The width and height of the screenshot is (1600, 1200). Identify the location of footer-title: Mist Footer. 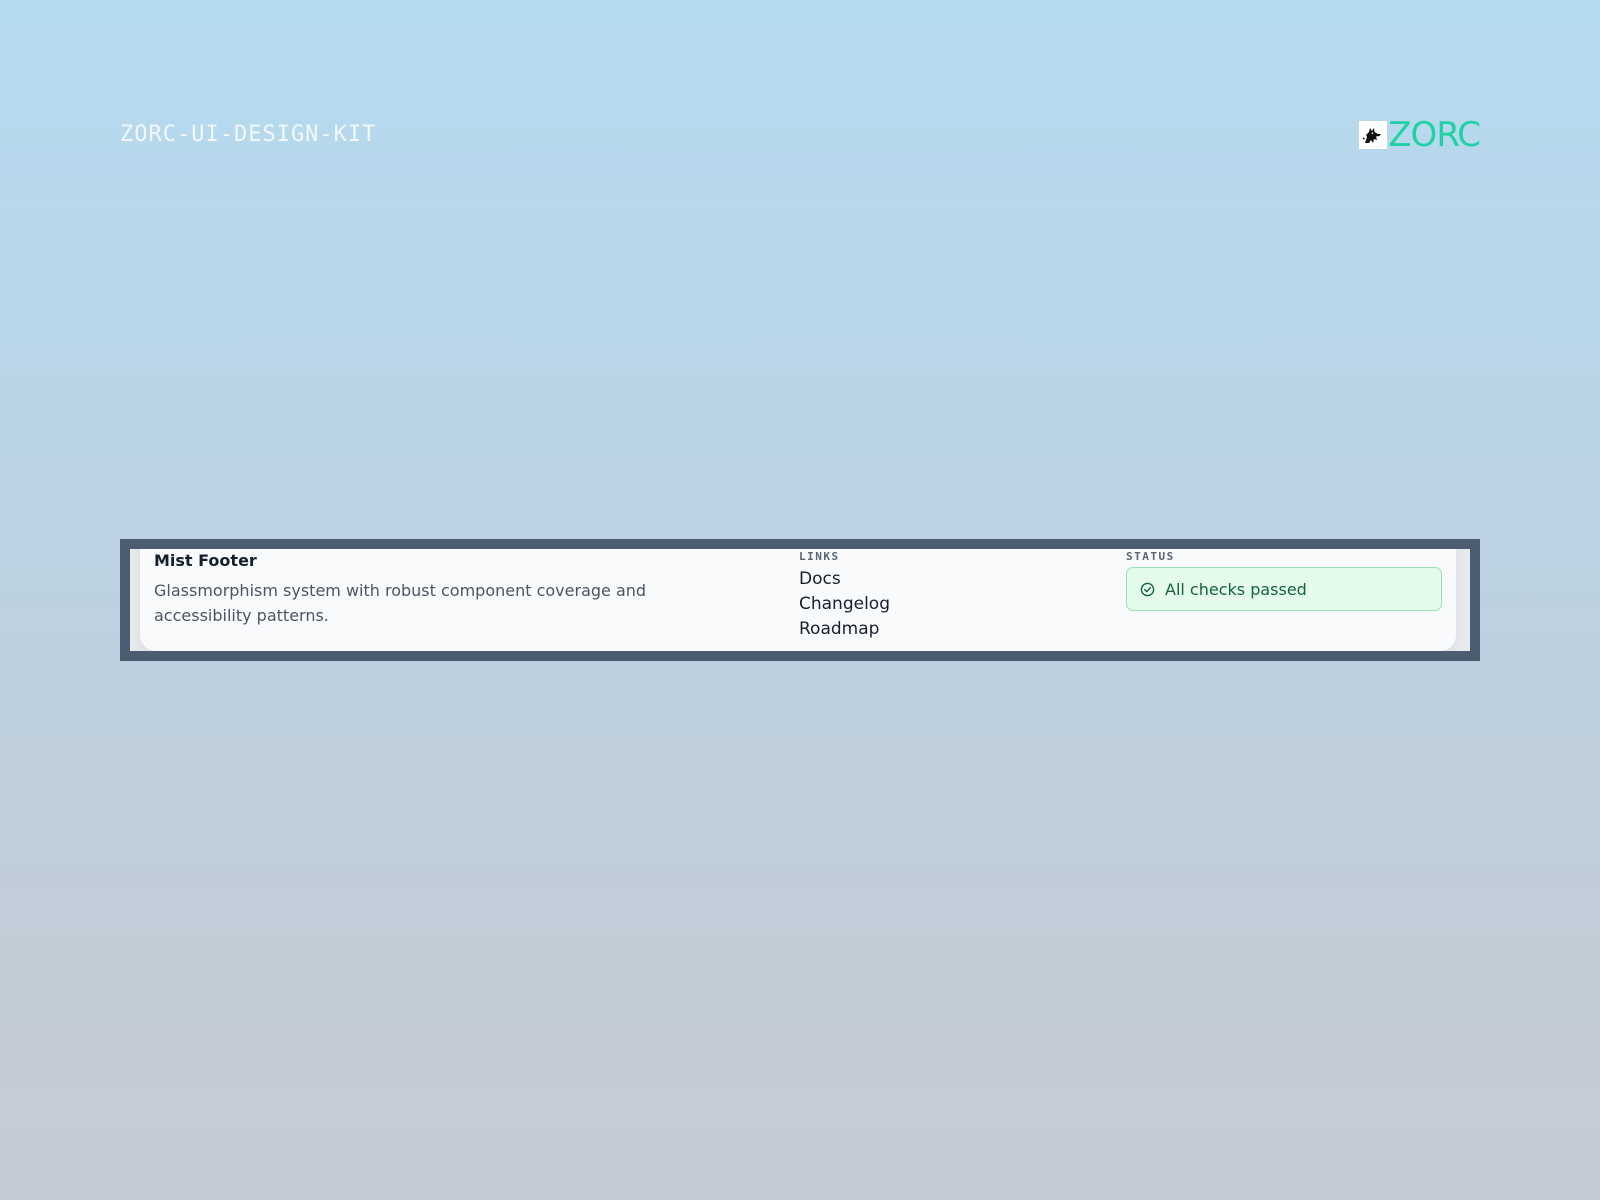
(205, 560).